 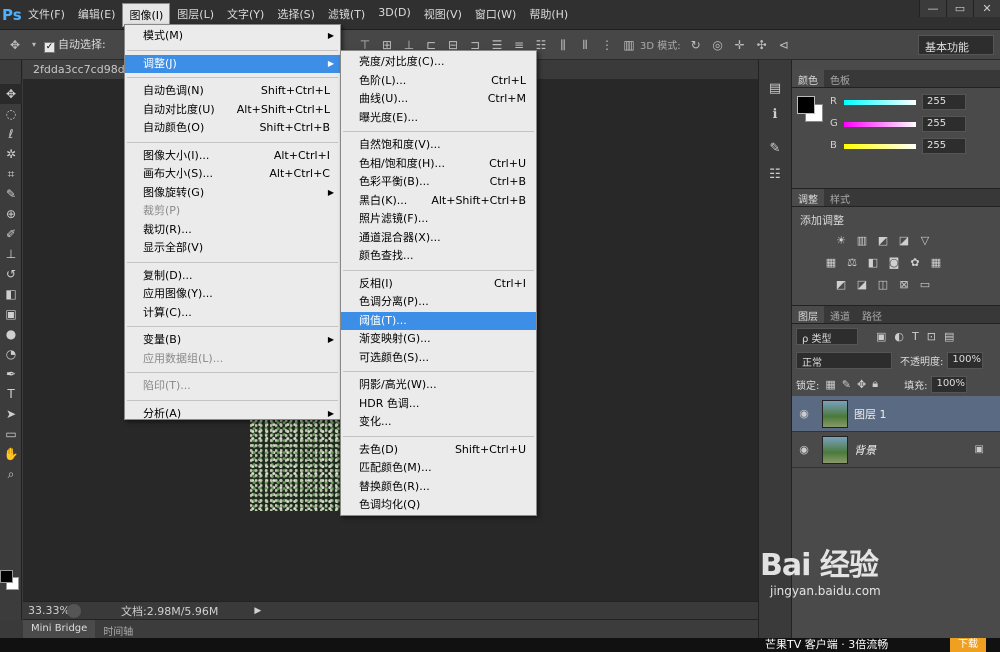 What do you see at coordinates (841, 241) in the screenshot?
I see `brightness-icon: ☀` at bounding box center [841, 241].